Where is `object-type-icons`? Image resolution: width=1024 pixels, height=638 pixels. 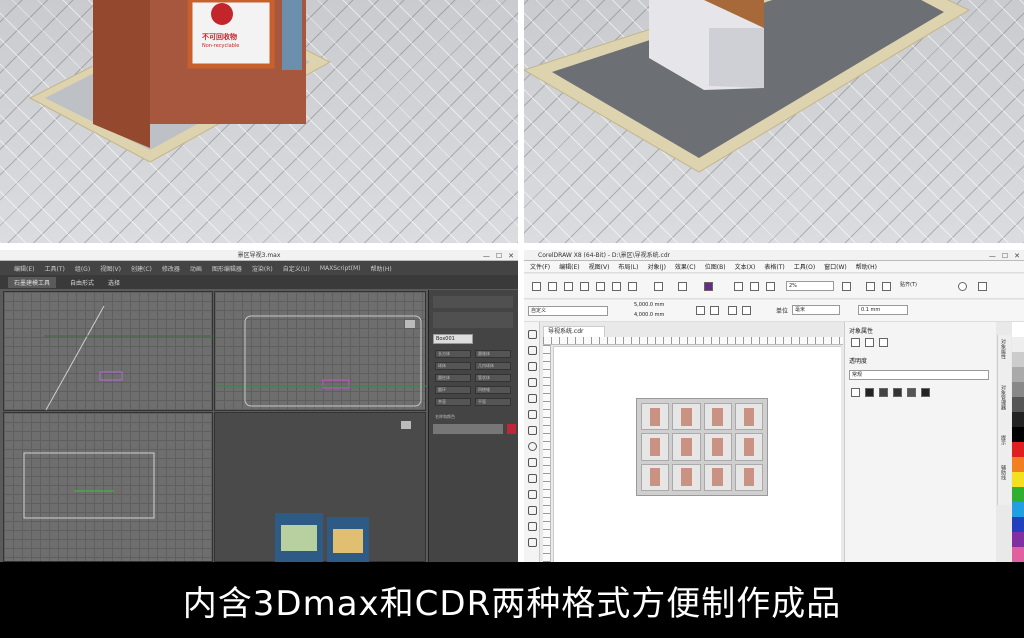 object-type-icons is located at coordinates (473, 320).